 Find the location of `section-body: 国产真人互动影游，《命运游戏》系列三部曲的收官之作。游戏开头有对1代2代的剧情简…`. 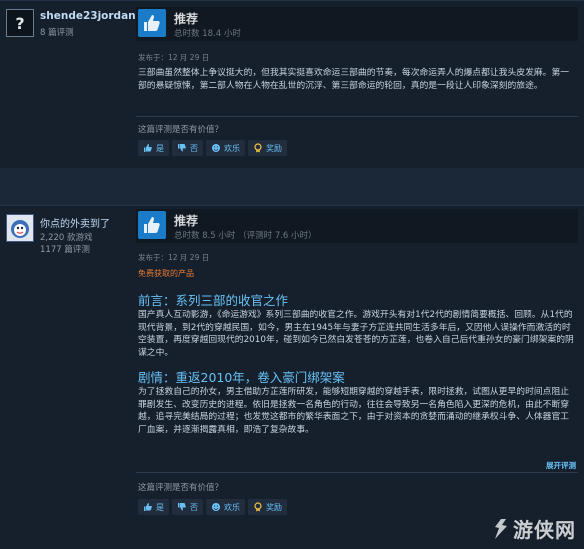

section-body: 国产真人互动影游，《命运游戏》系列三部曲的收官之作。游戏开头有对1代2代的剧情简… is located at coordinates (356, 334).